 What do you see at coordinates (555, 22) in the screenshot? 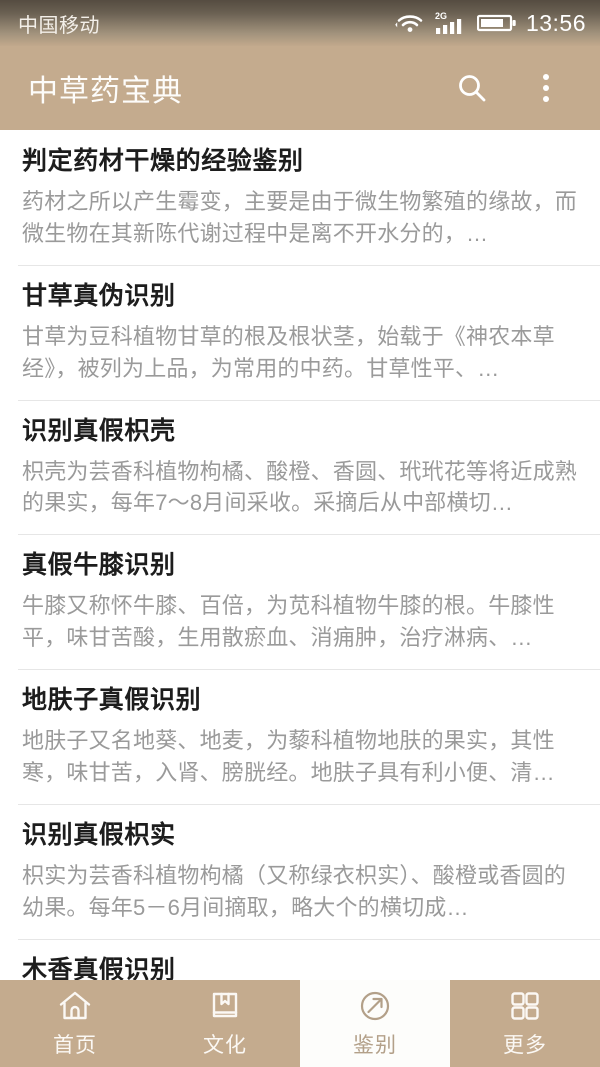
I see `clock-label: 13:56` at bounding box center [555, 22].